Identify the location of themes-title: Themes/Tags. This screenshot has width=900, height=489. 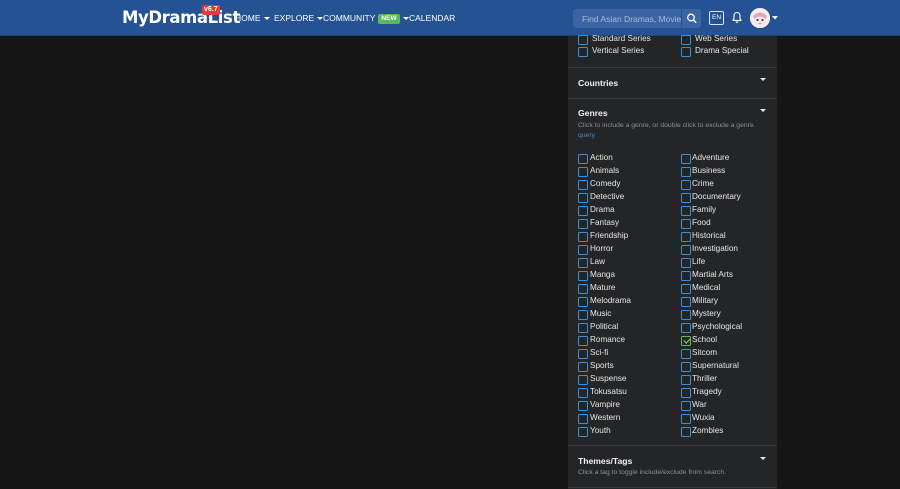
(605, 461).